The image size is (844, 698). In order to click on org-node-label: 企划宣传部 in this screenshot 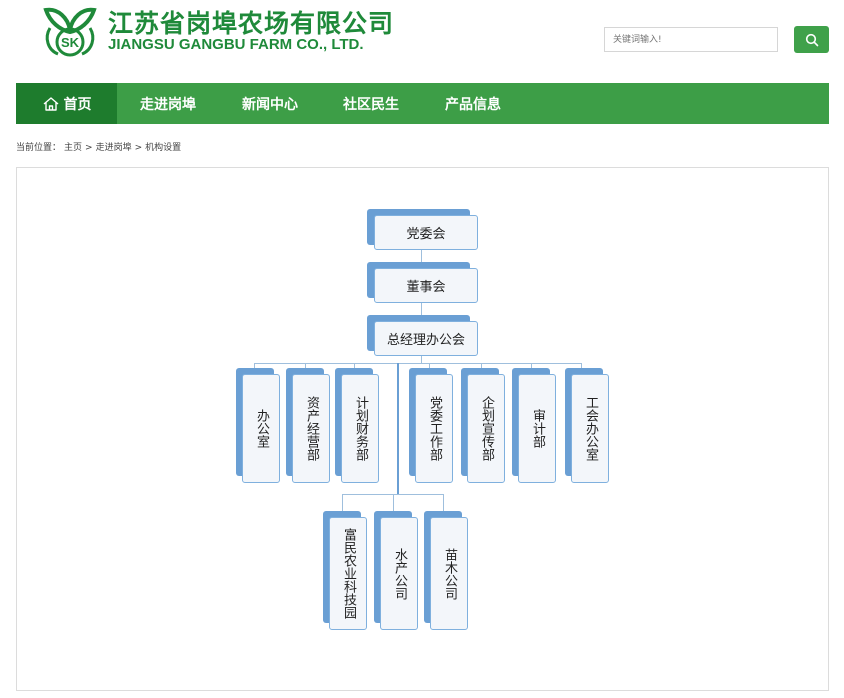, I will do `click(486, 428)`.